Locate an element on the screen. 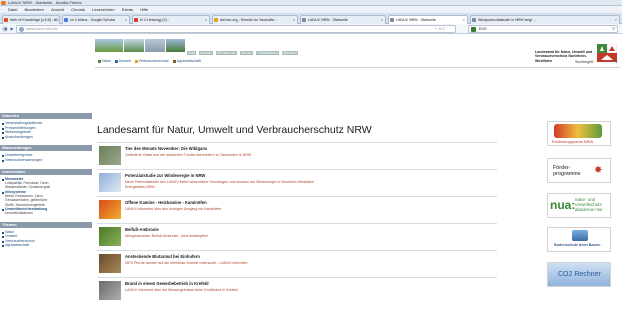 The height and width of the screenshot is (309, 622). banner-image-nature is located at coordinates (109, 45).